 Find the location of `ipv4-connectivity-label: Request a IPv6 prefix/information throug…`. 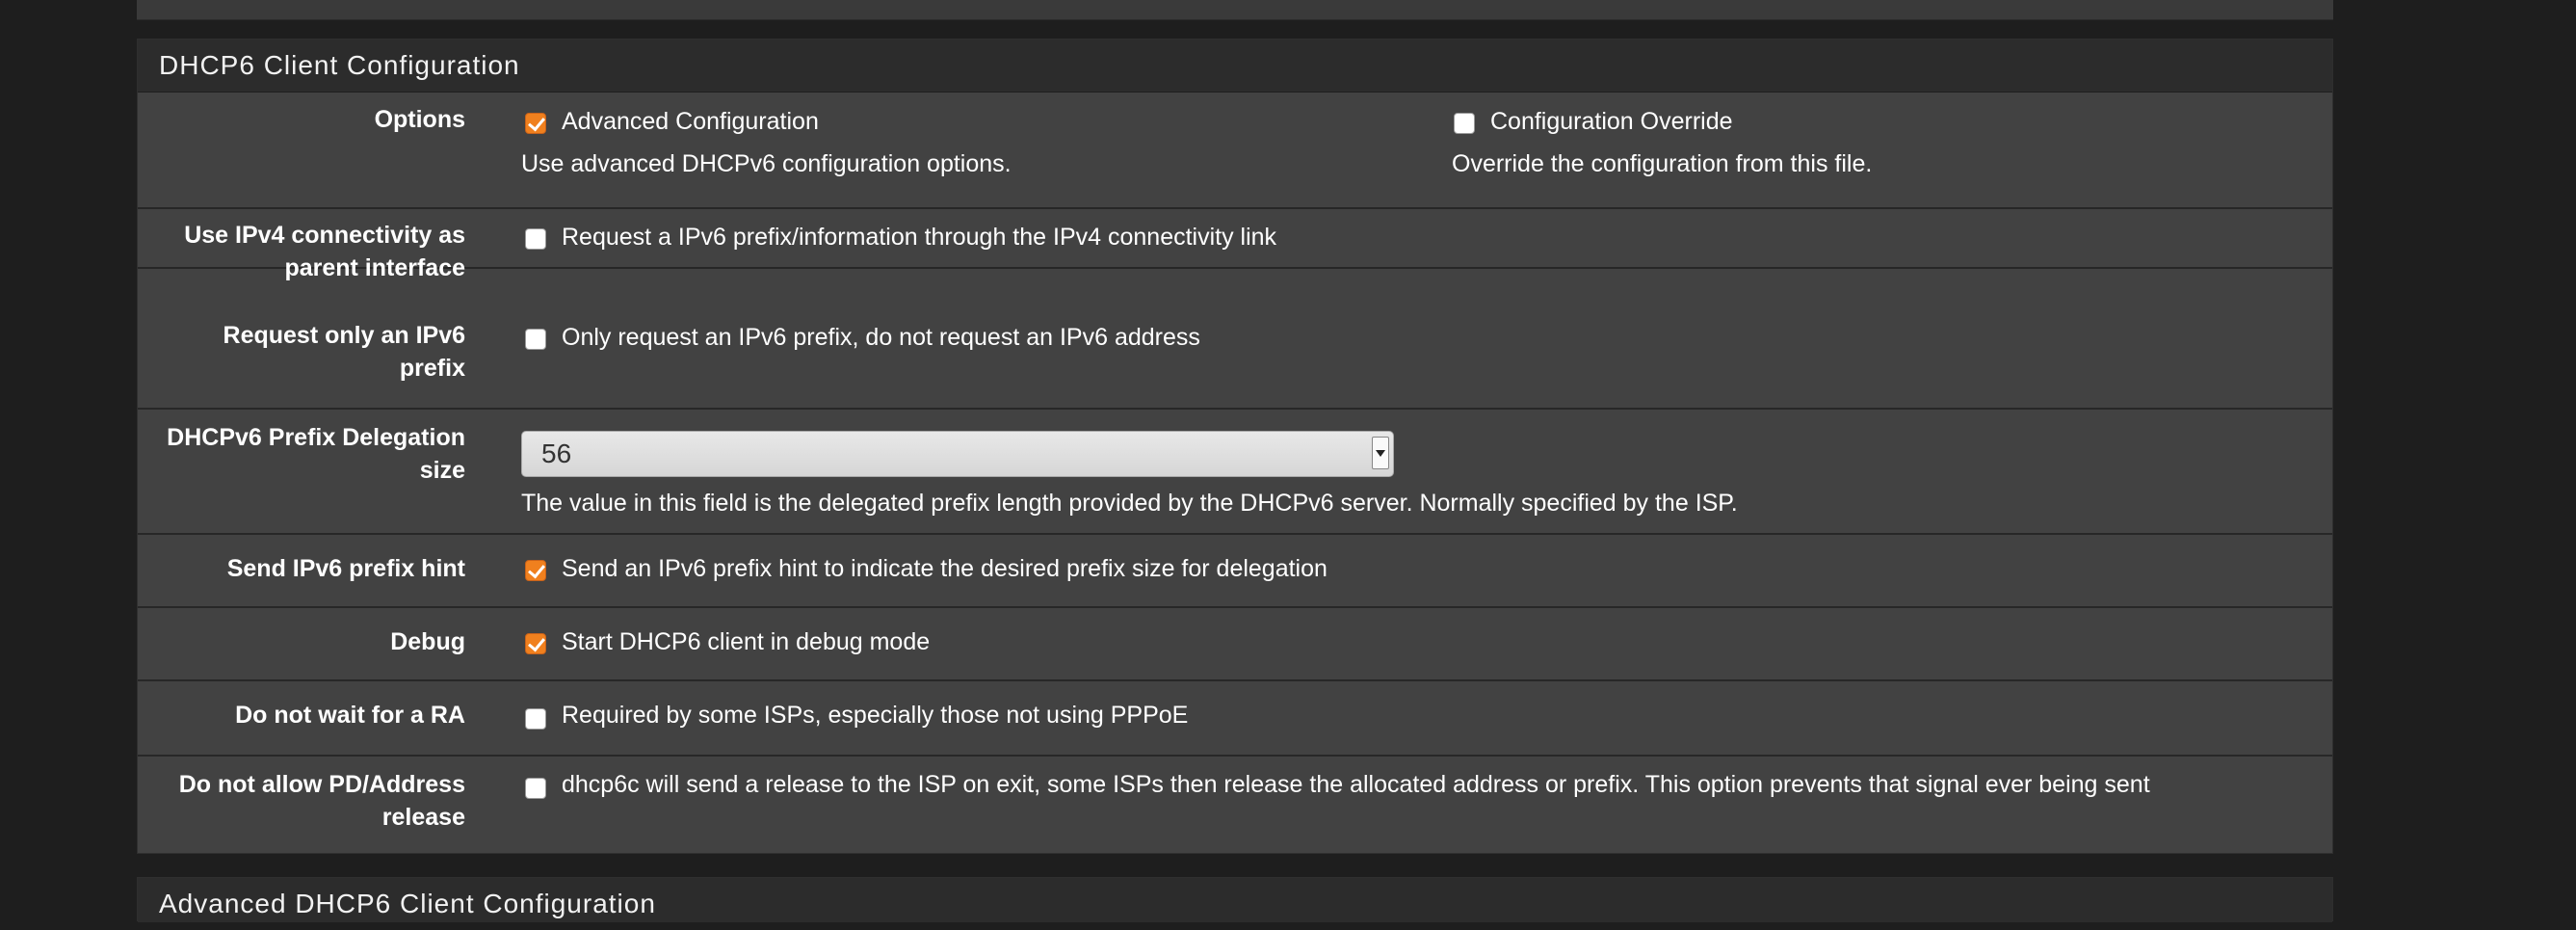

ipv4-connectivity-label: Request a IPv6 prefix/information throug… is located at coordinates (920, 237).